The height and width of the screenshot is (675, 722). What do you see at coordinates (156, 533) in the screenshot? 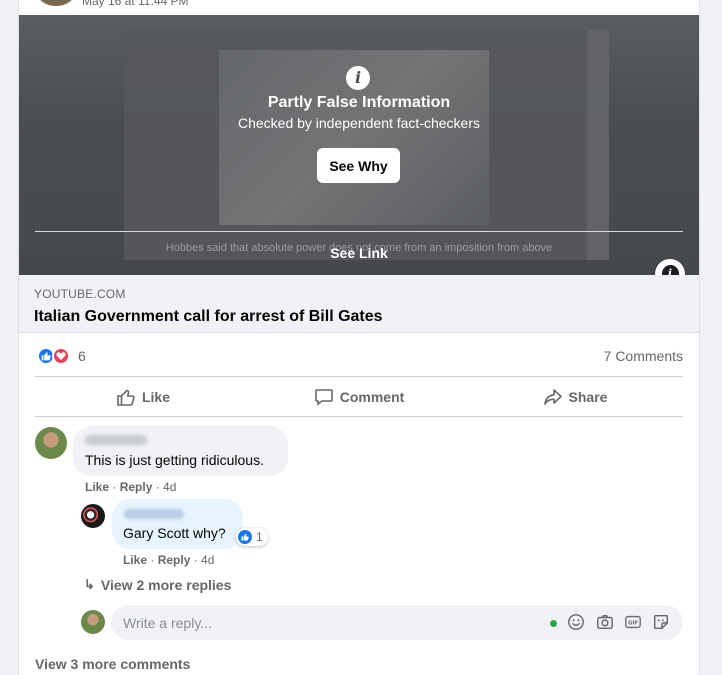
I see `mention-link: Gary Scott` at bounding box center [156, 533].